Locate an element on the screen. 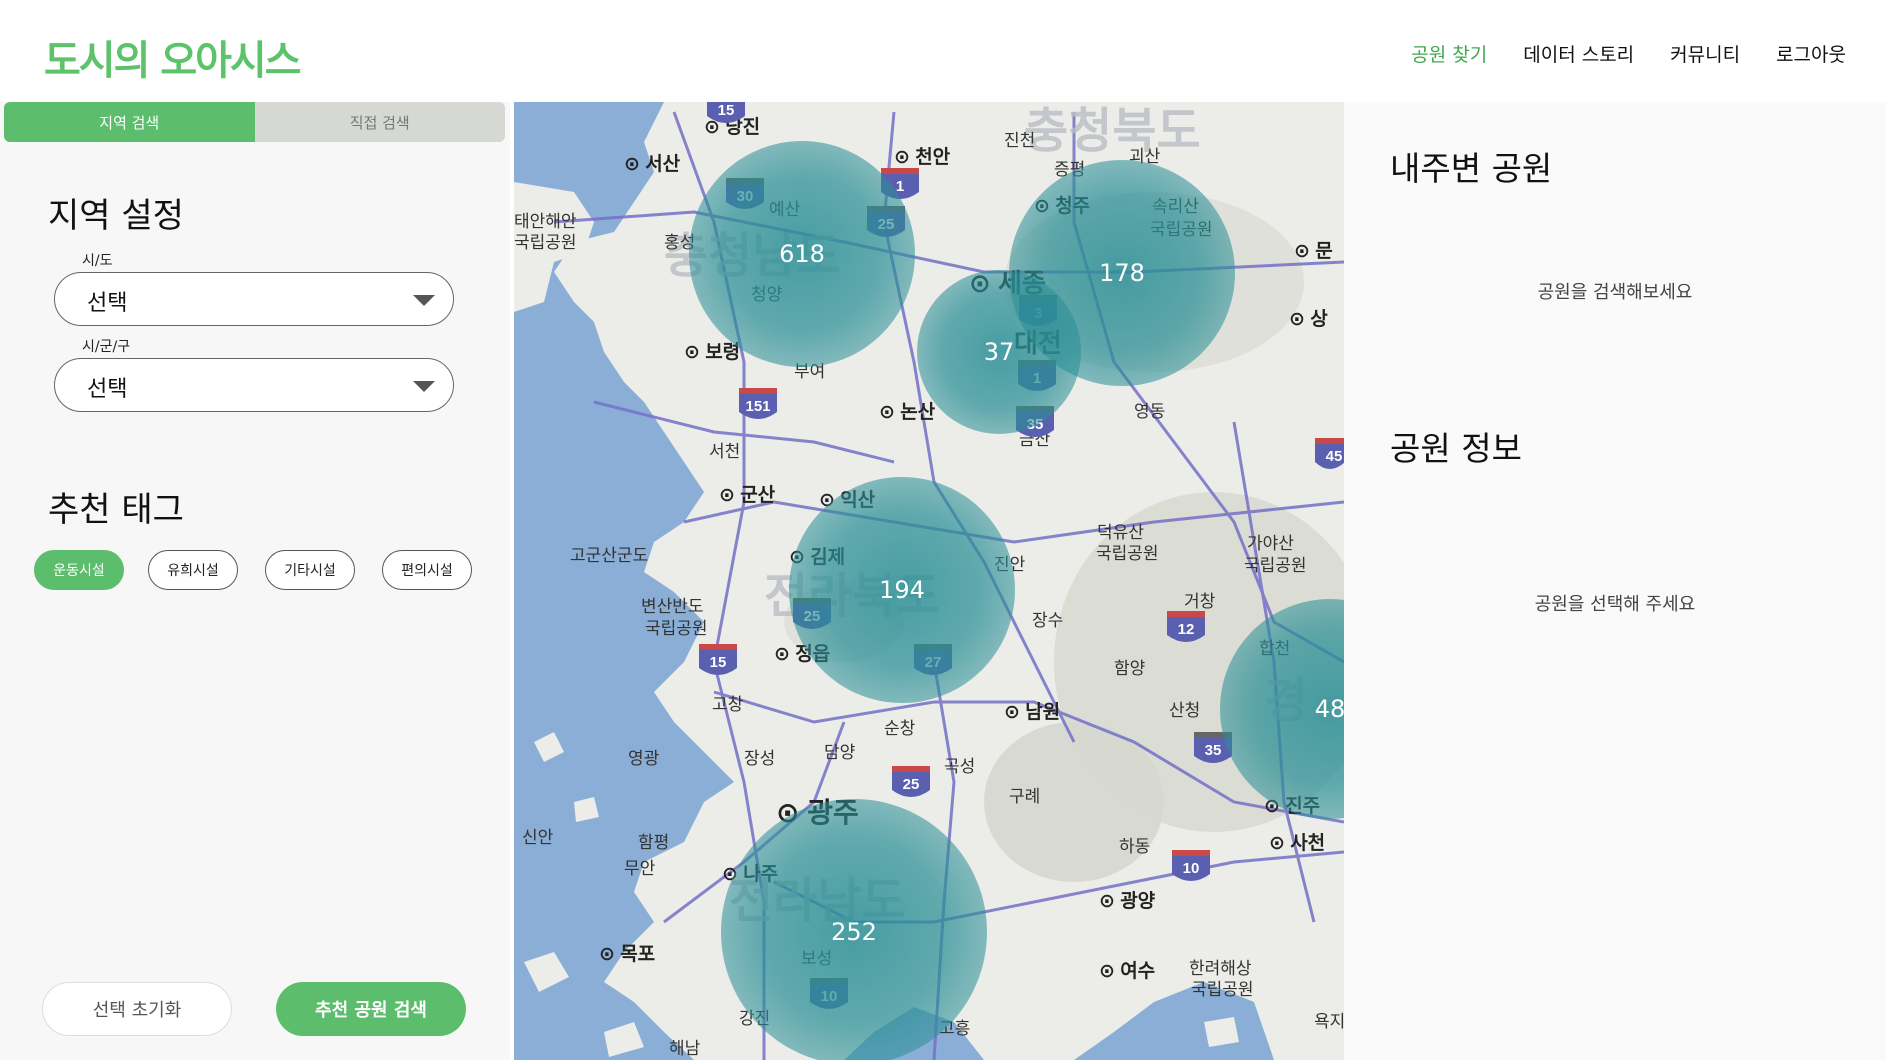  cluster-marker: 252 is located at coordinates (854, 929).